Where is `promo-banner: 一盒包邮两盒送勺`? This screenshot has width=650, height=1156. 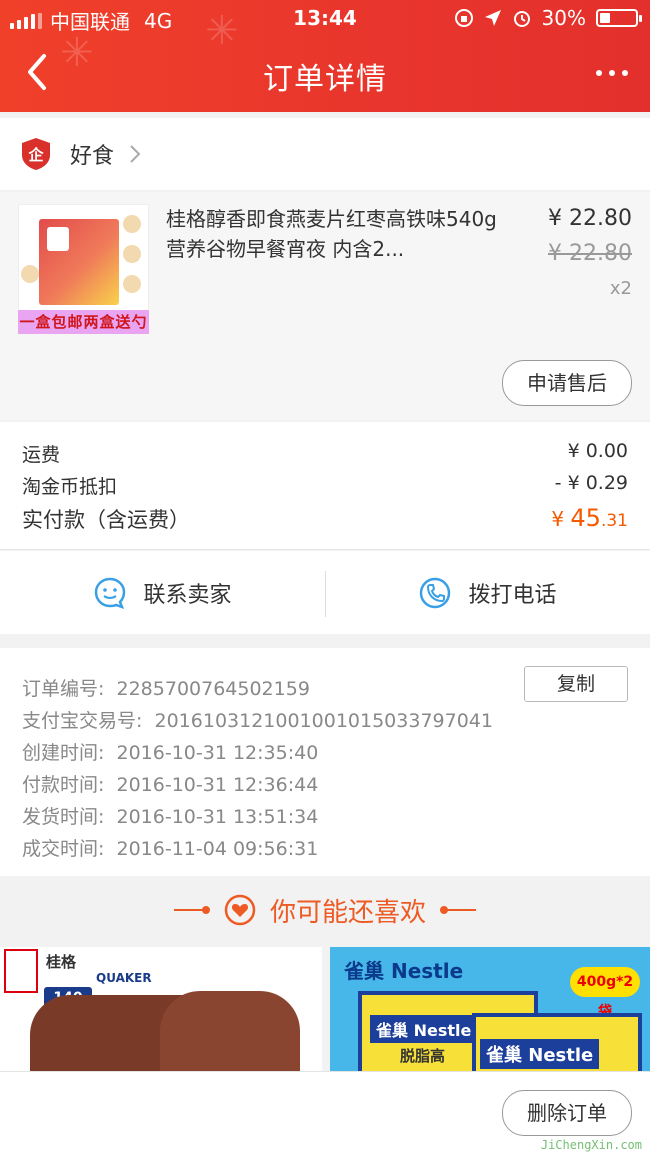 promo-banner: 一盒包邮两盒送勺 is located at coordinates (83, 322).